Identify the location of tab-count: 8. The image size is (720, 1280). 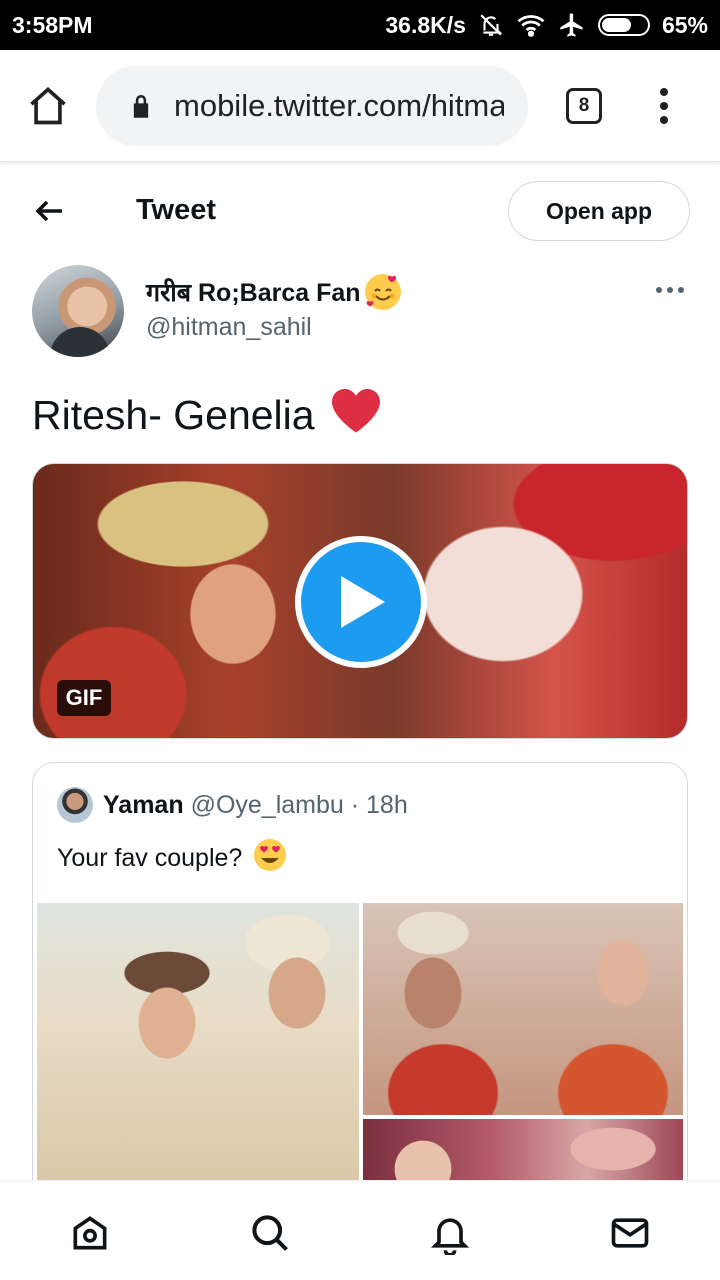
(584, 105).